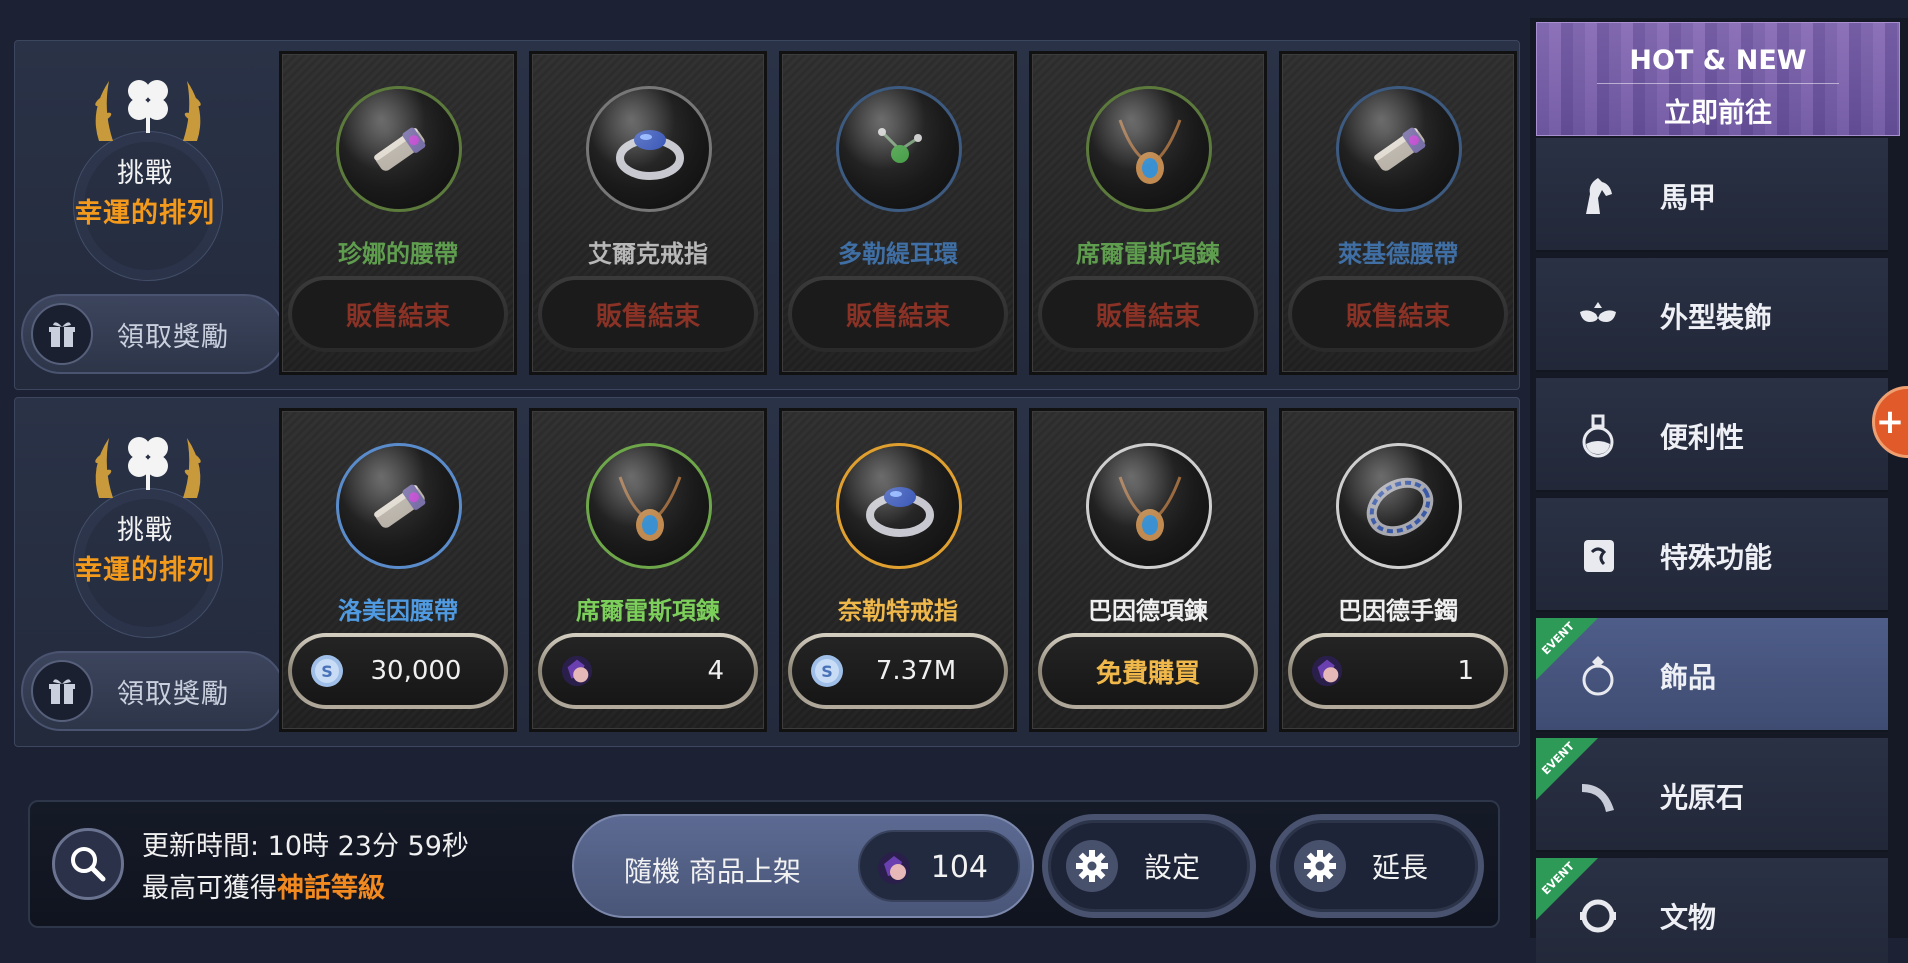 The height and width of the screenshot is (963, 1908). I want to click on earring-icon, so click(900, 145).